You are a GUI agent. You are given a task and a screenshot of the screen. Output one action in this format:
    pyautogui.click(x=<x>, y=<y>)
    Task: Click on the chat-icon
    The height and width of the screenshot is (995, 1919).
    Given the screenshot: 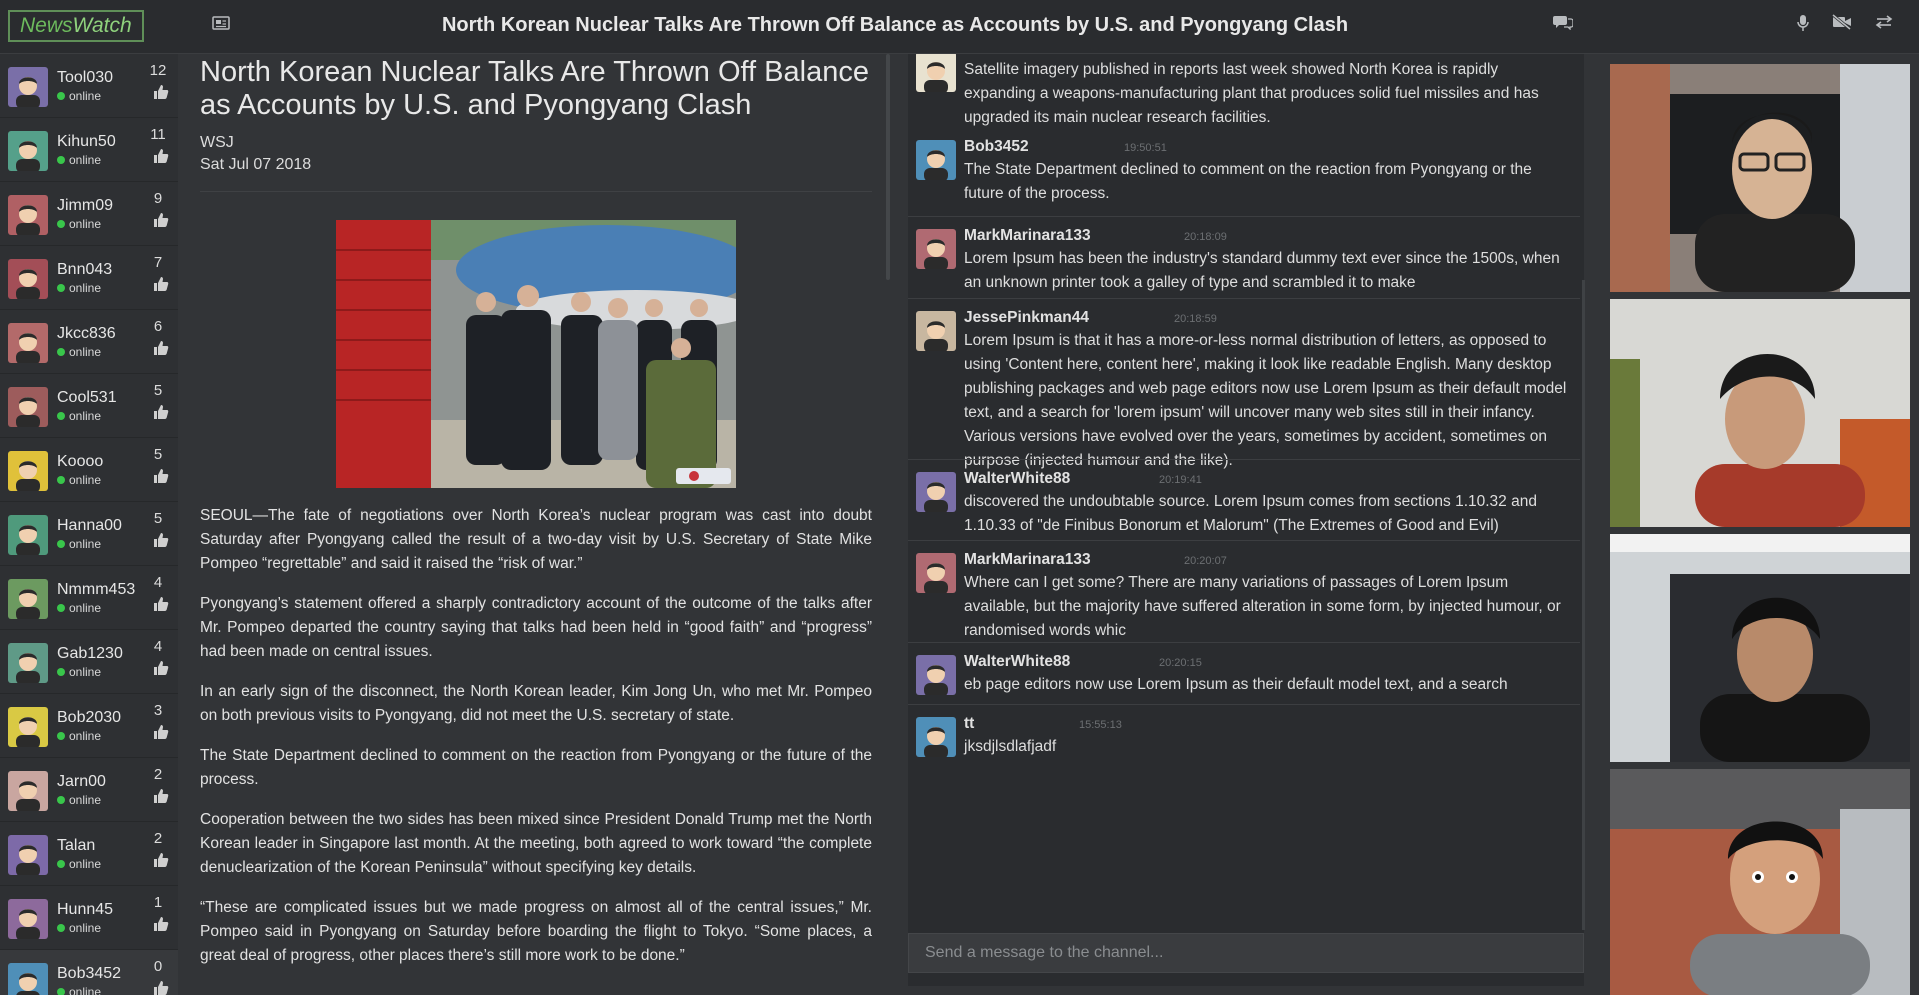 What is the action you would take?
    pyautogui.click(x=1563, y=25)
    